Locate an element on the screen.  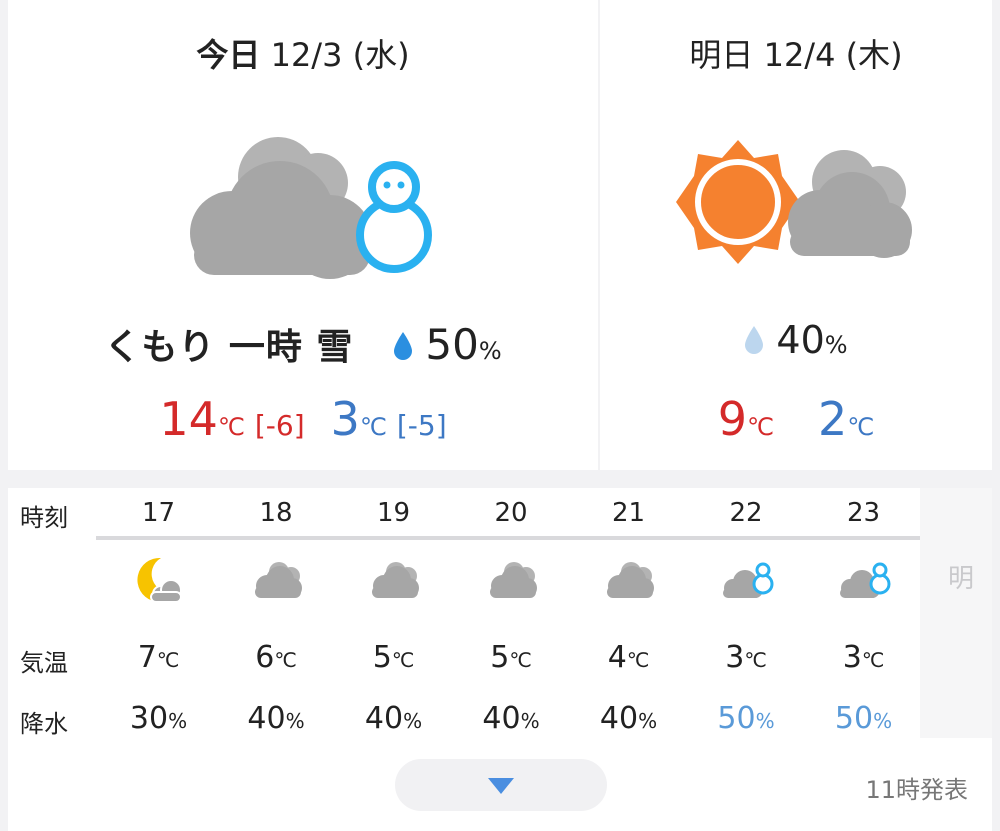
hour-label: 20 is located at coordinates (511, 513).